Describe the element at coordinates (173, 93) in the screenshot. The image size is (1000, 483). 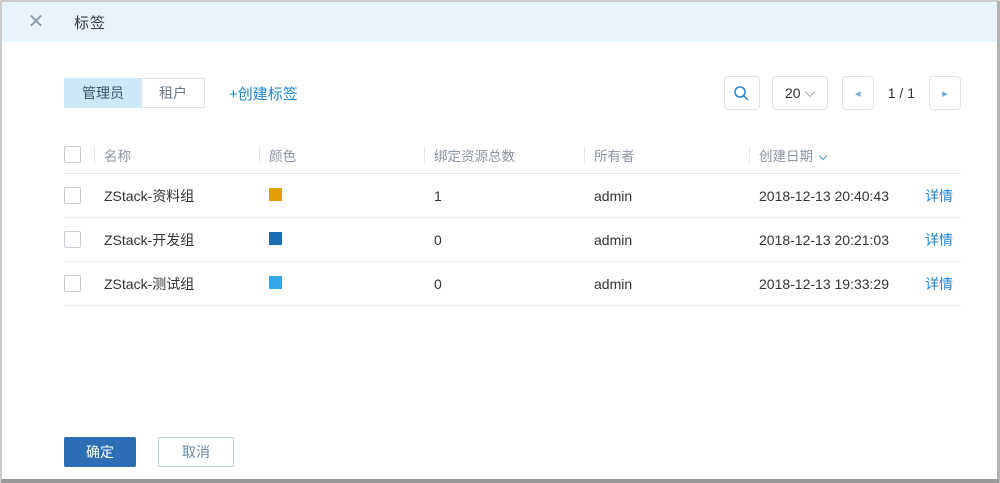
I see `tab-tenant: 租户` at that location.